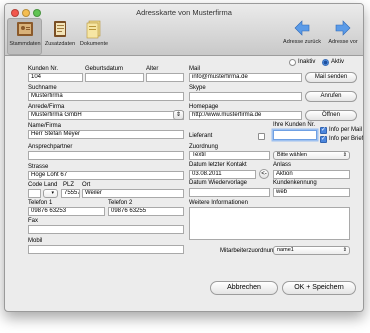 The width and height of the screenshot is (370, 333). I want to click on next-address-button: Adresse vor, so click(343, 32).